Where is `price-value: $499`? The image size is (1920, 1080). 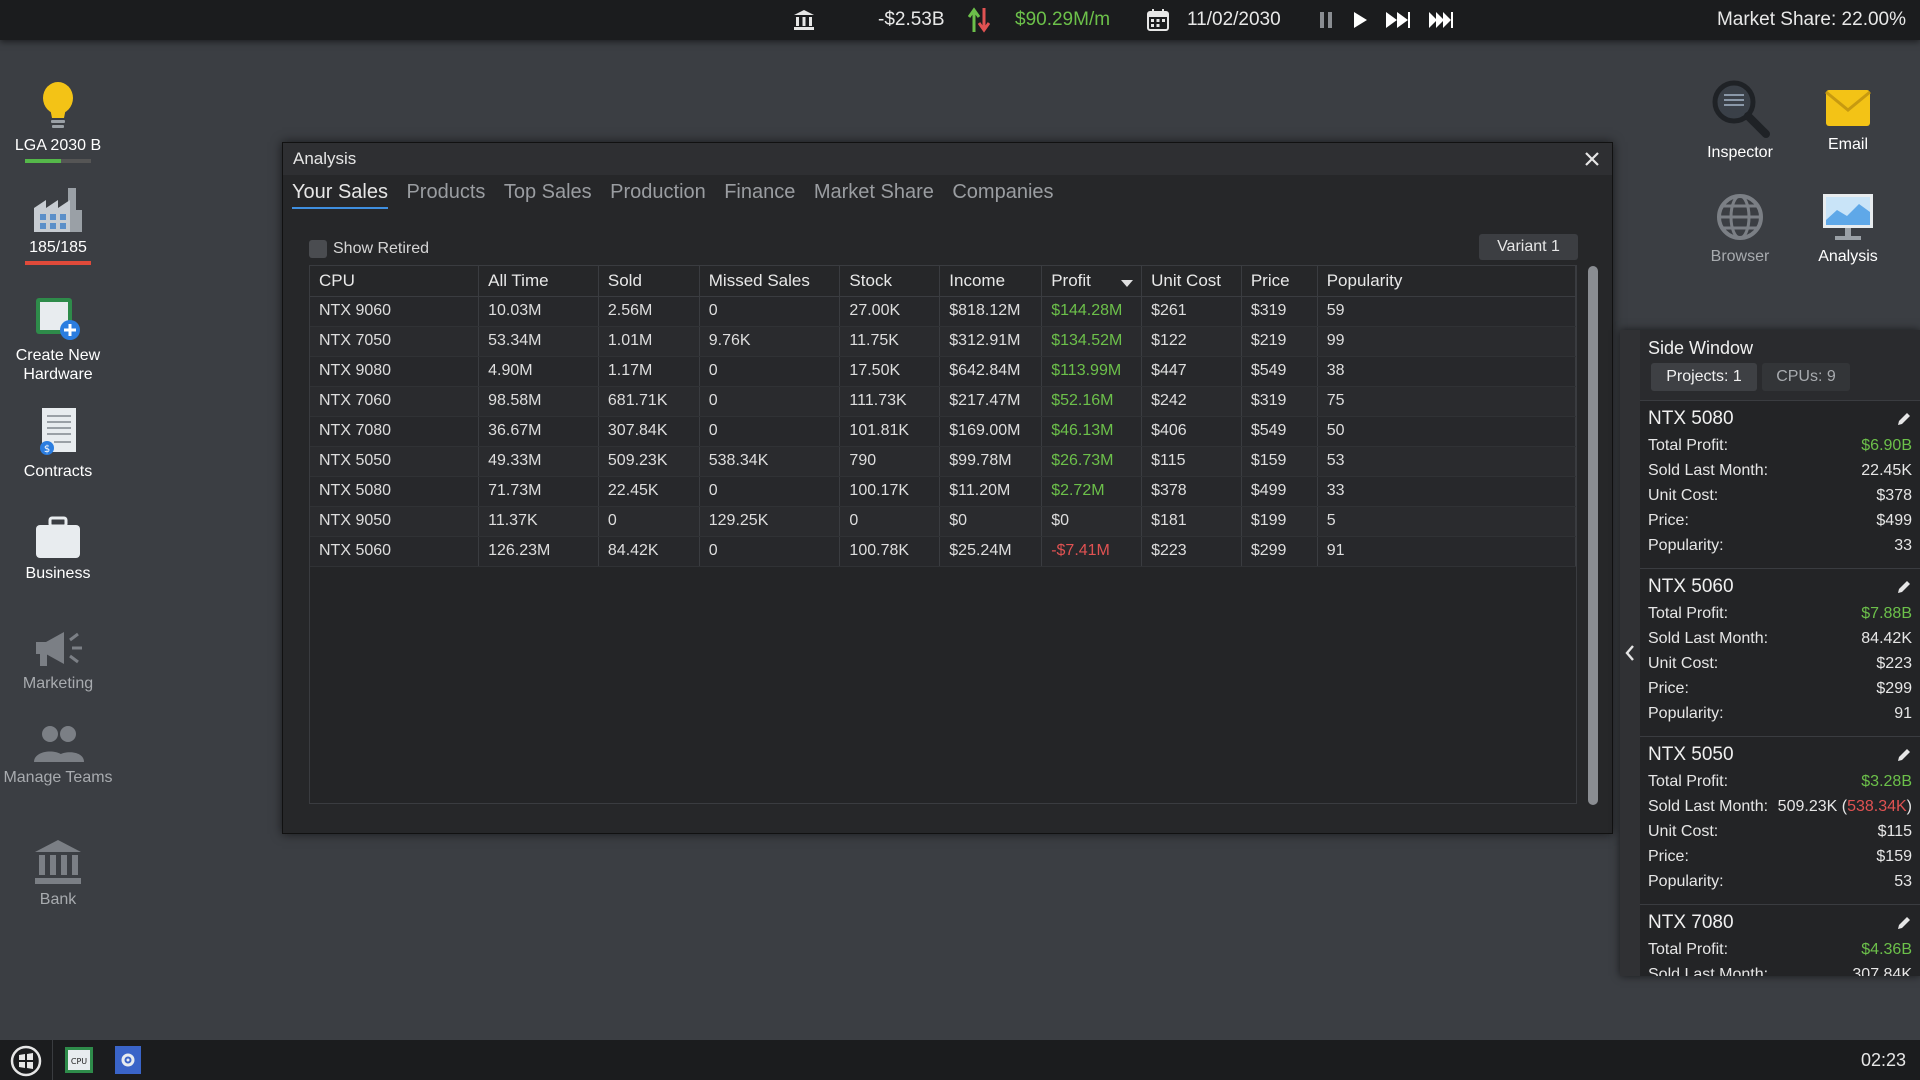 price-value: $499 is located at coordinates (1894, 520).